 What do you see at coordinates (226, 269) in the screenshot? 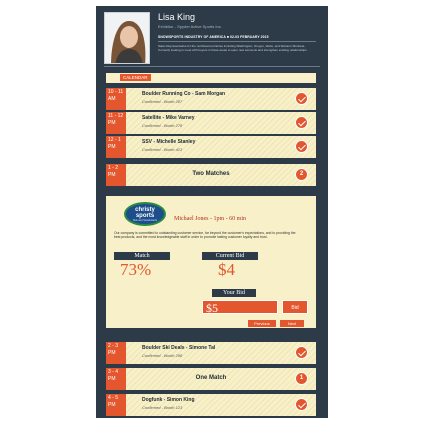
I see `current-bid-value: $4` at bounding box center [226, 269].